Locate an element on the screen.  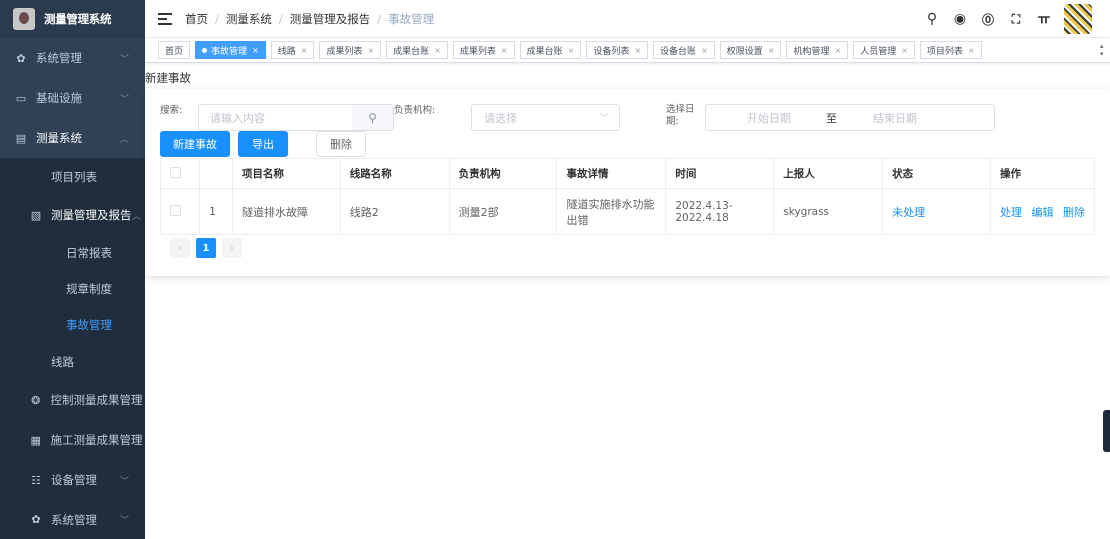
column-header: 操作 is located at coordinates (1042, 173).